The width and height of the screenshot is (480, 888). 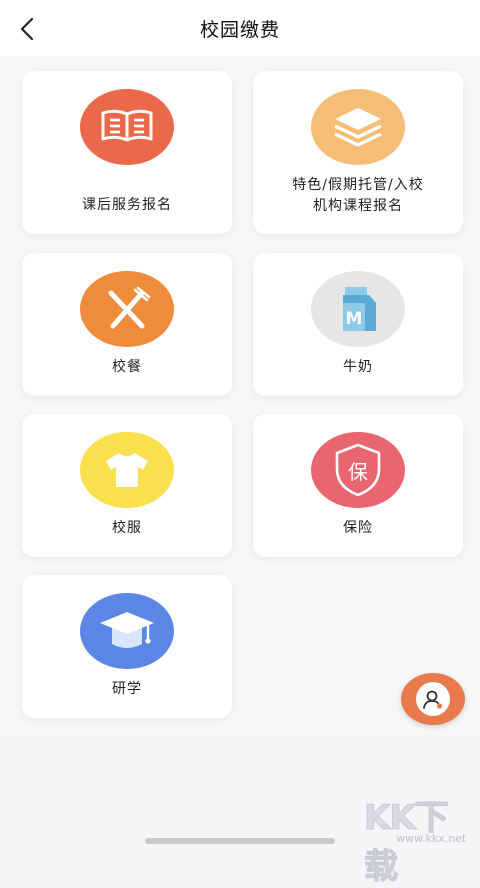 I want to click on tshirt-icon, so click(x=127, y=470).